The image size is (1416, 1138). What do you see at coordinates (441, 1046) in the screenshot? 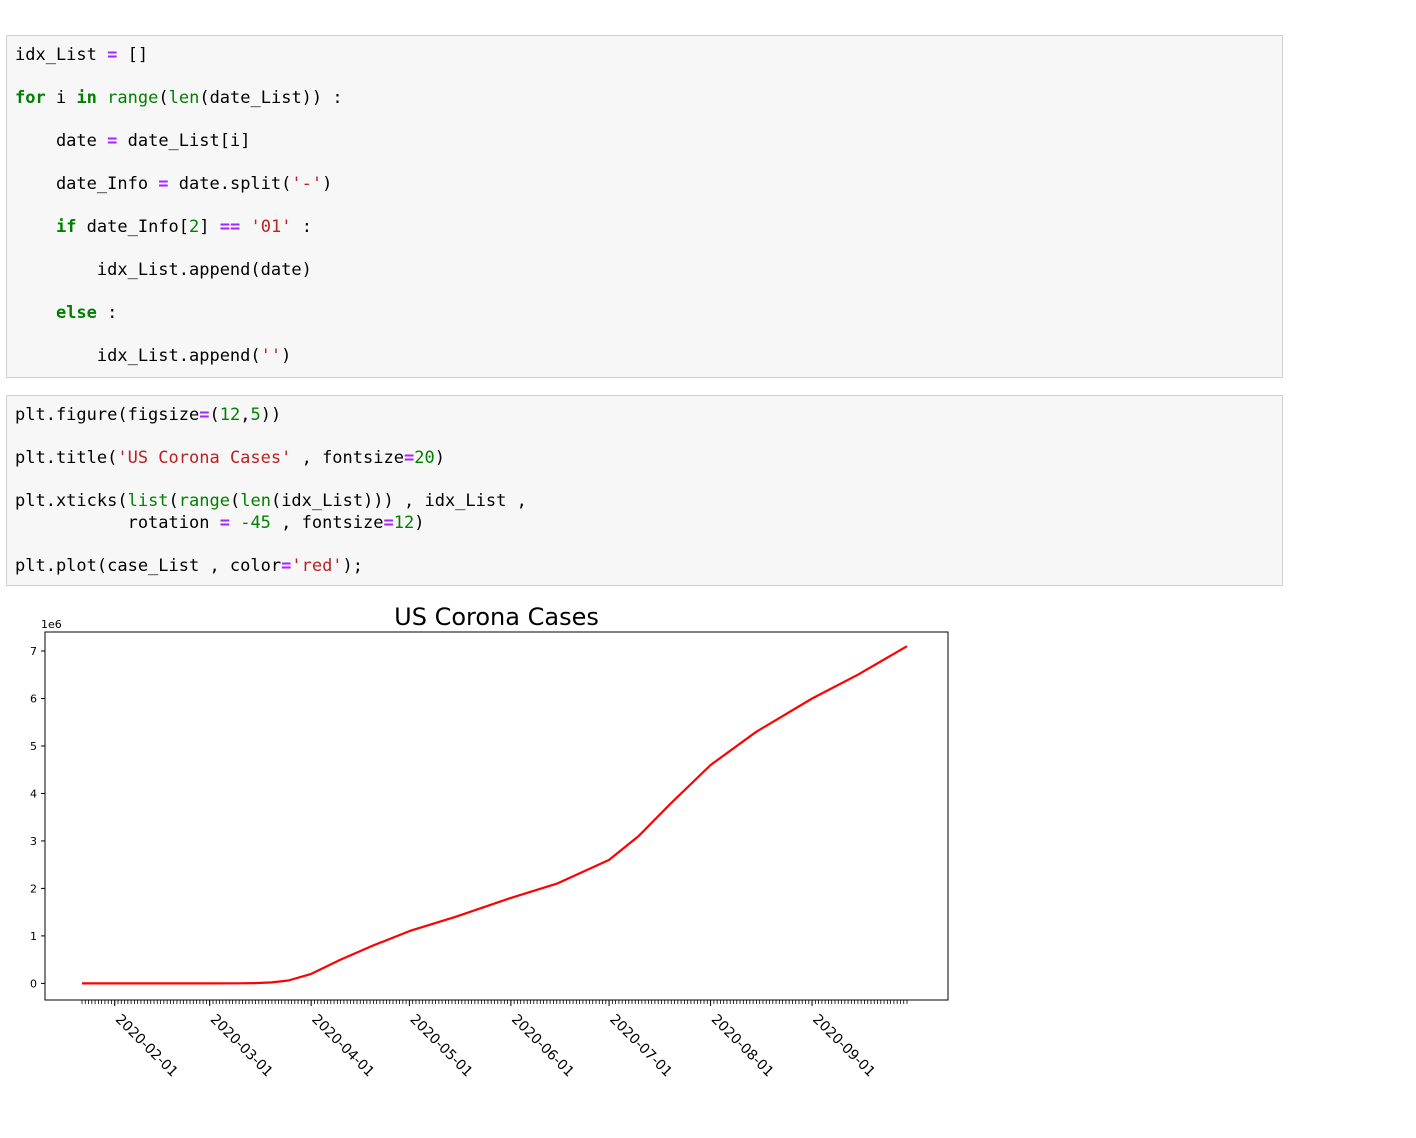
I see `x-tick-label: 2020-05-01` at bounding box center [441, 1046].